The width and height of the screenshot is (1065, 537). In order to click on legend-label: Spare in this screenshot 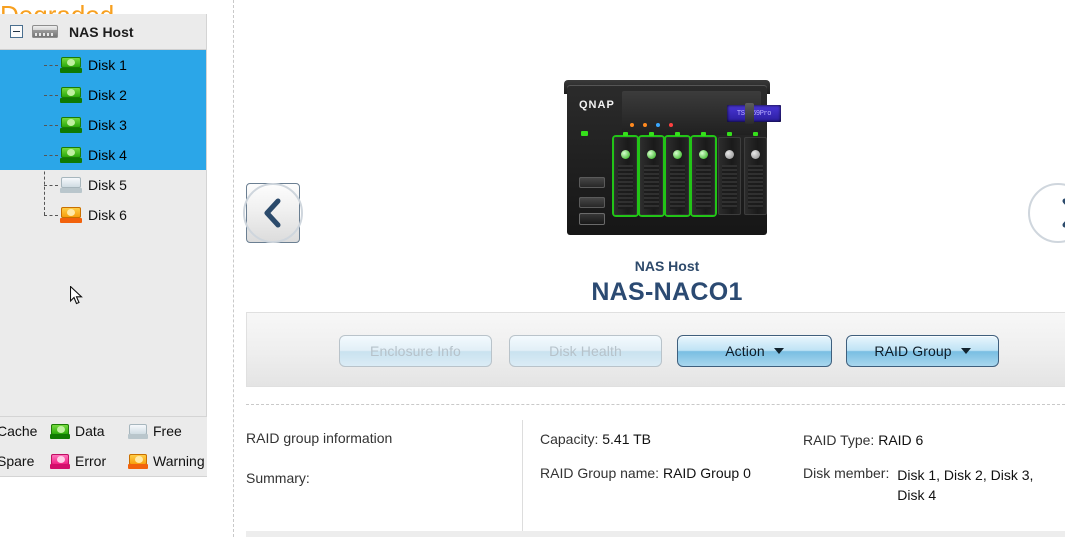, I will do `click(17, 461)`.